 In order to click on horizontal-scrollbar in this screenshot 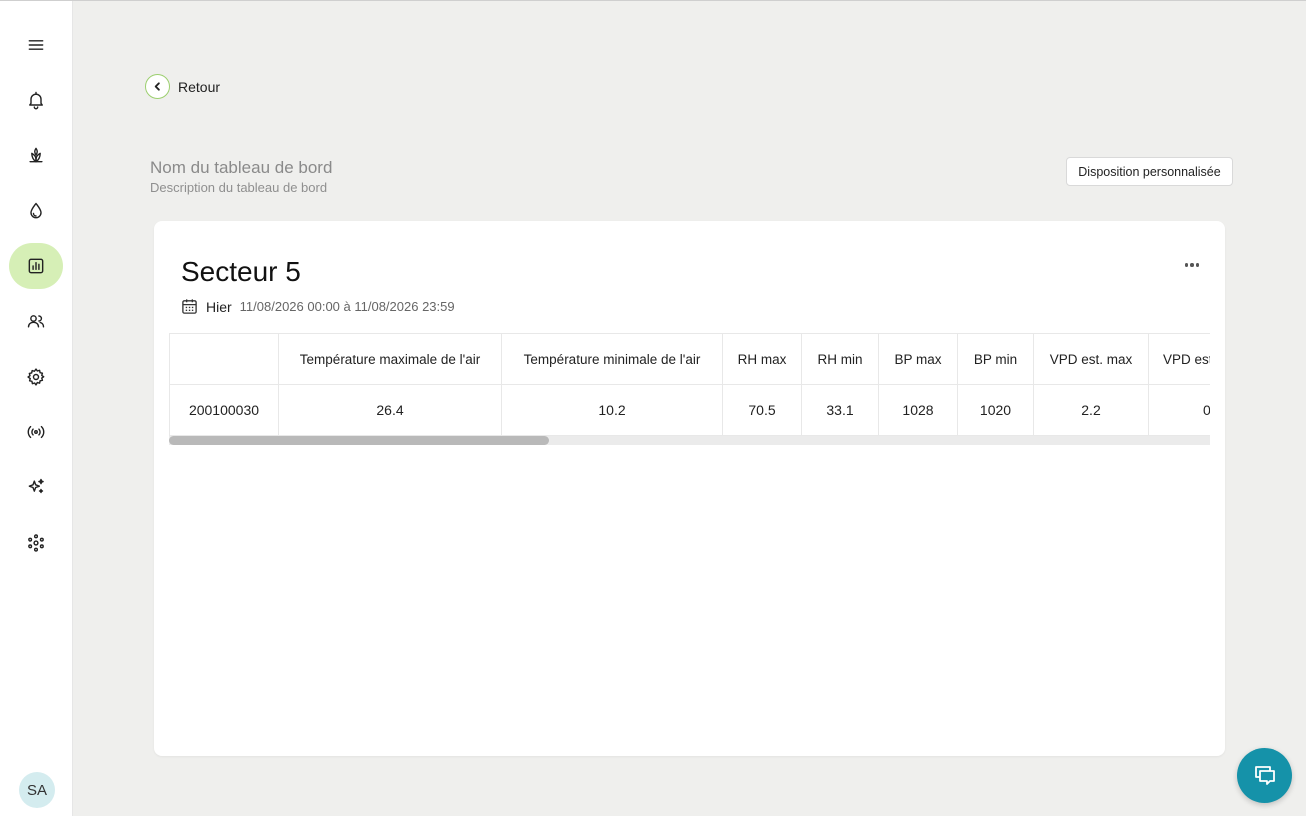, I will do `click(689, 440)`.